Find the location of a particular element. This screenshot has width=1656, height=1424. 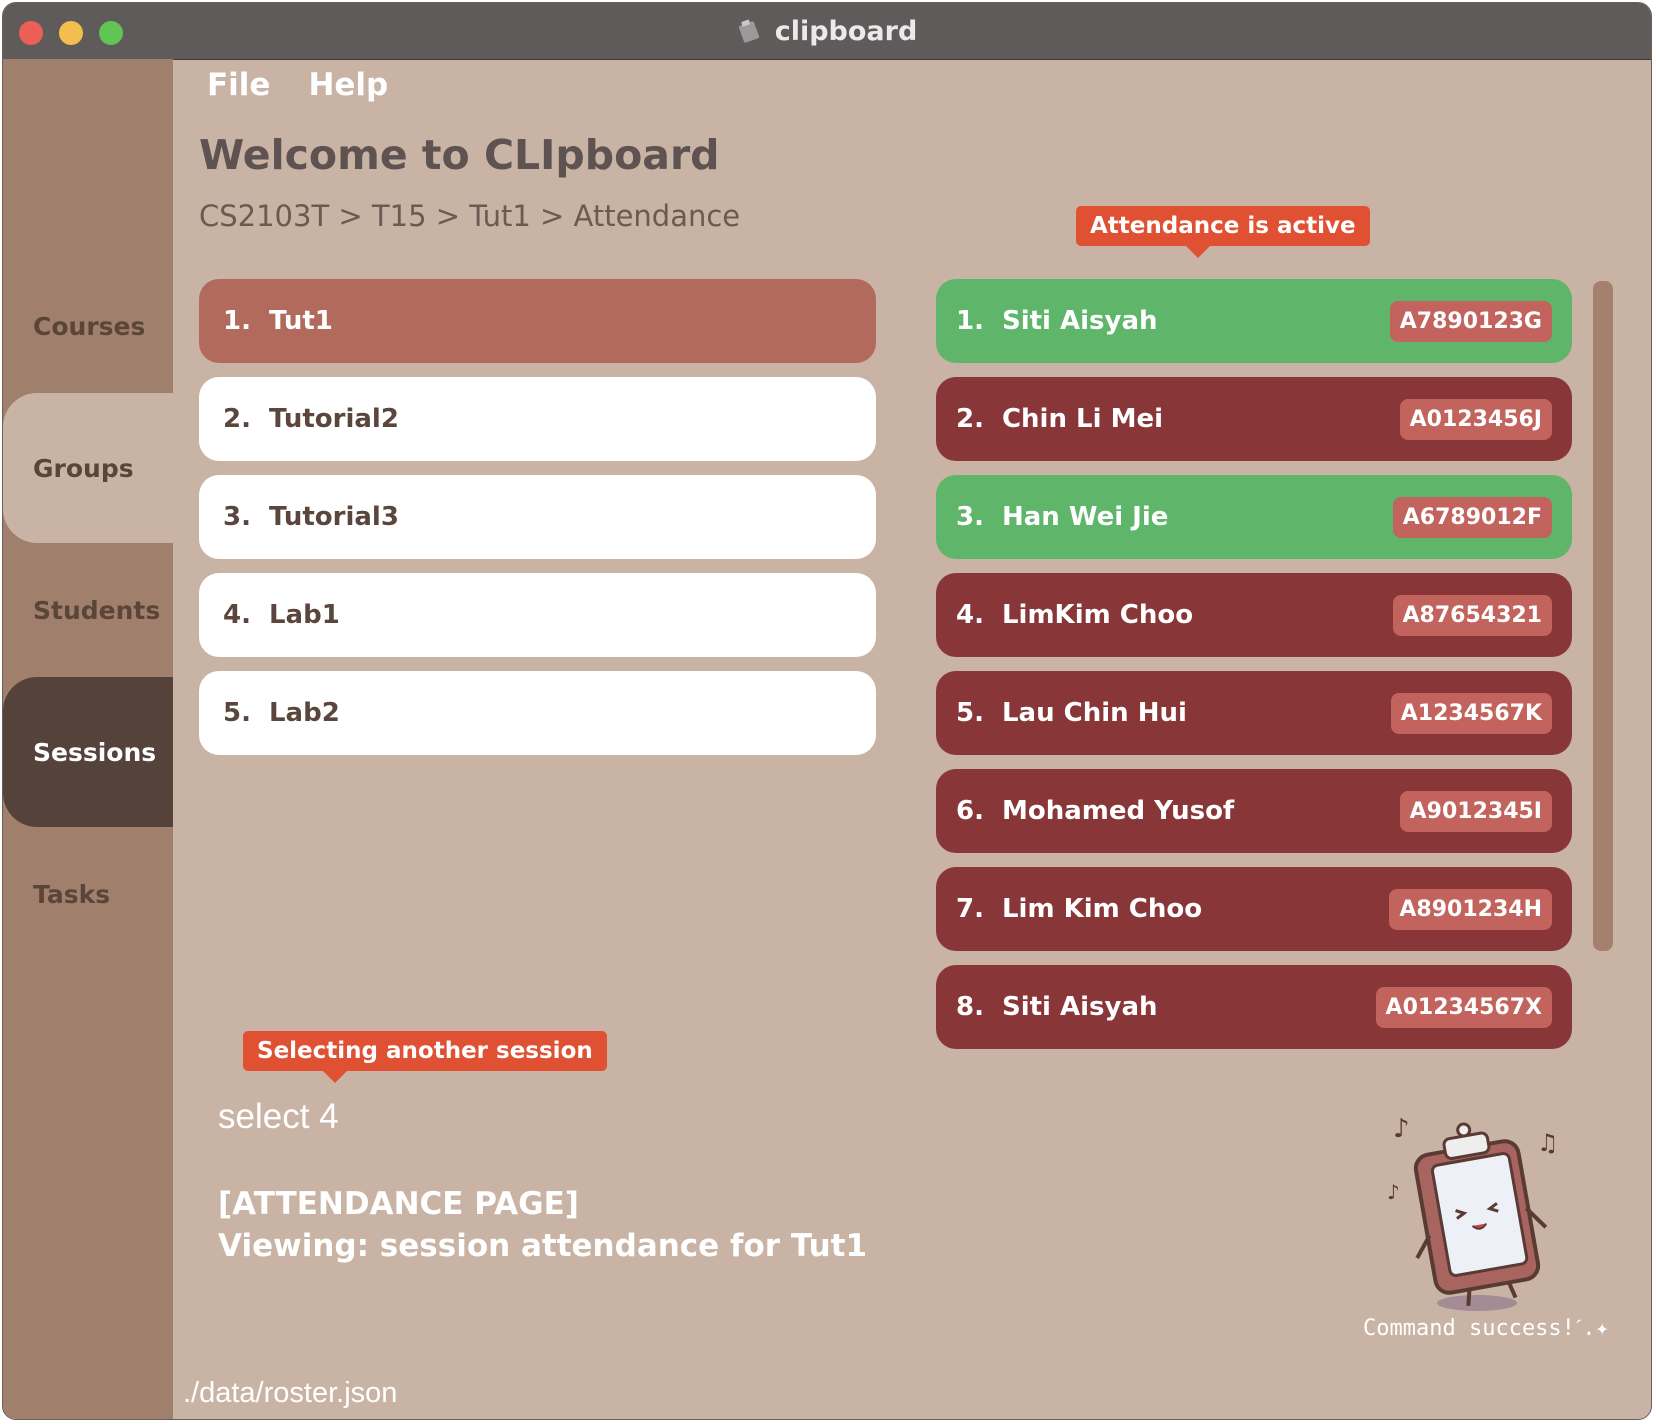

clipboard-icon is located at coordinates (748, 31).